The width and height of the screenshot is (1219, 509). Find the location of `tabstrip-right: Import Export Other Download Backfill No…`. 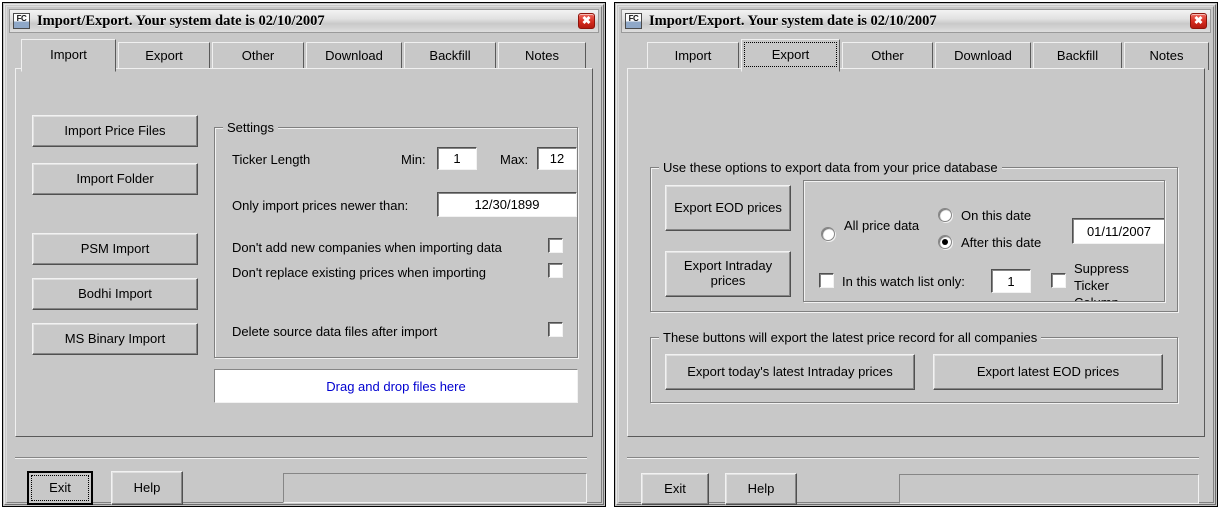

tabstrip-right: Import Export Other Download Backfill No… is located at coordinates (918, 54).